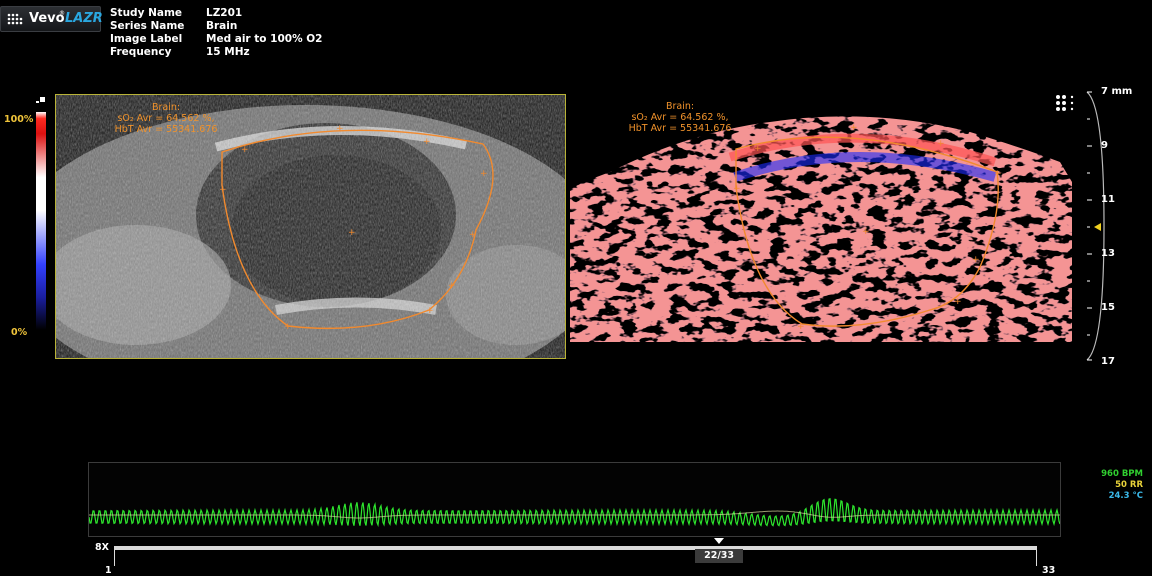  I want to click on color-scale-bar, so click(41, 221).